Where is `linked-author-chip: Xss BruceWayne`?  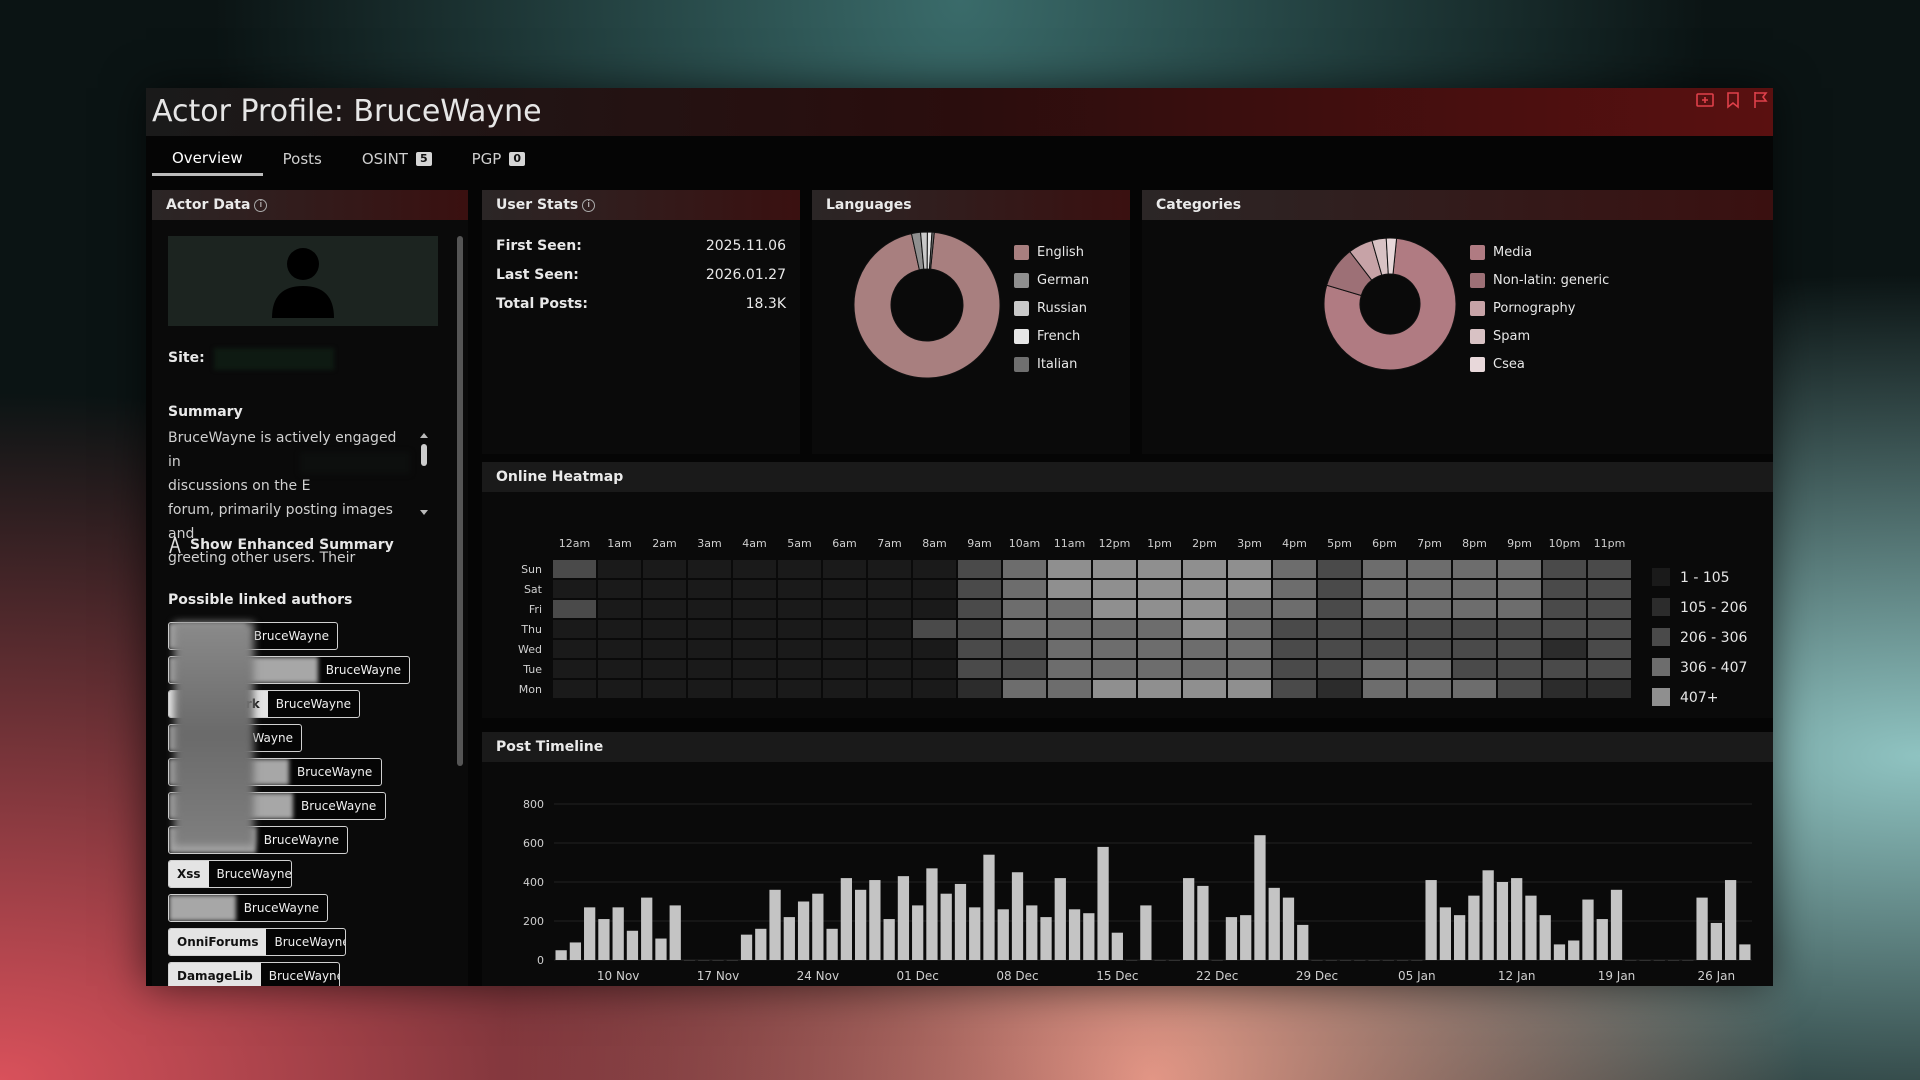
linked-author-chip: Xss BruceWayne is located at coordinates (230, 874).